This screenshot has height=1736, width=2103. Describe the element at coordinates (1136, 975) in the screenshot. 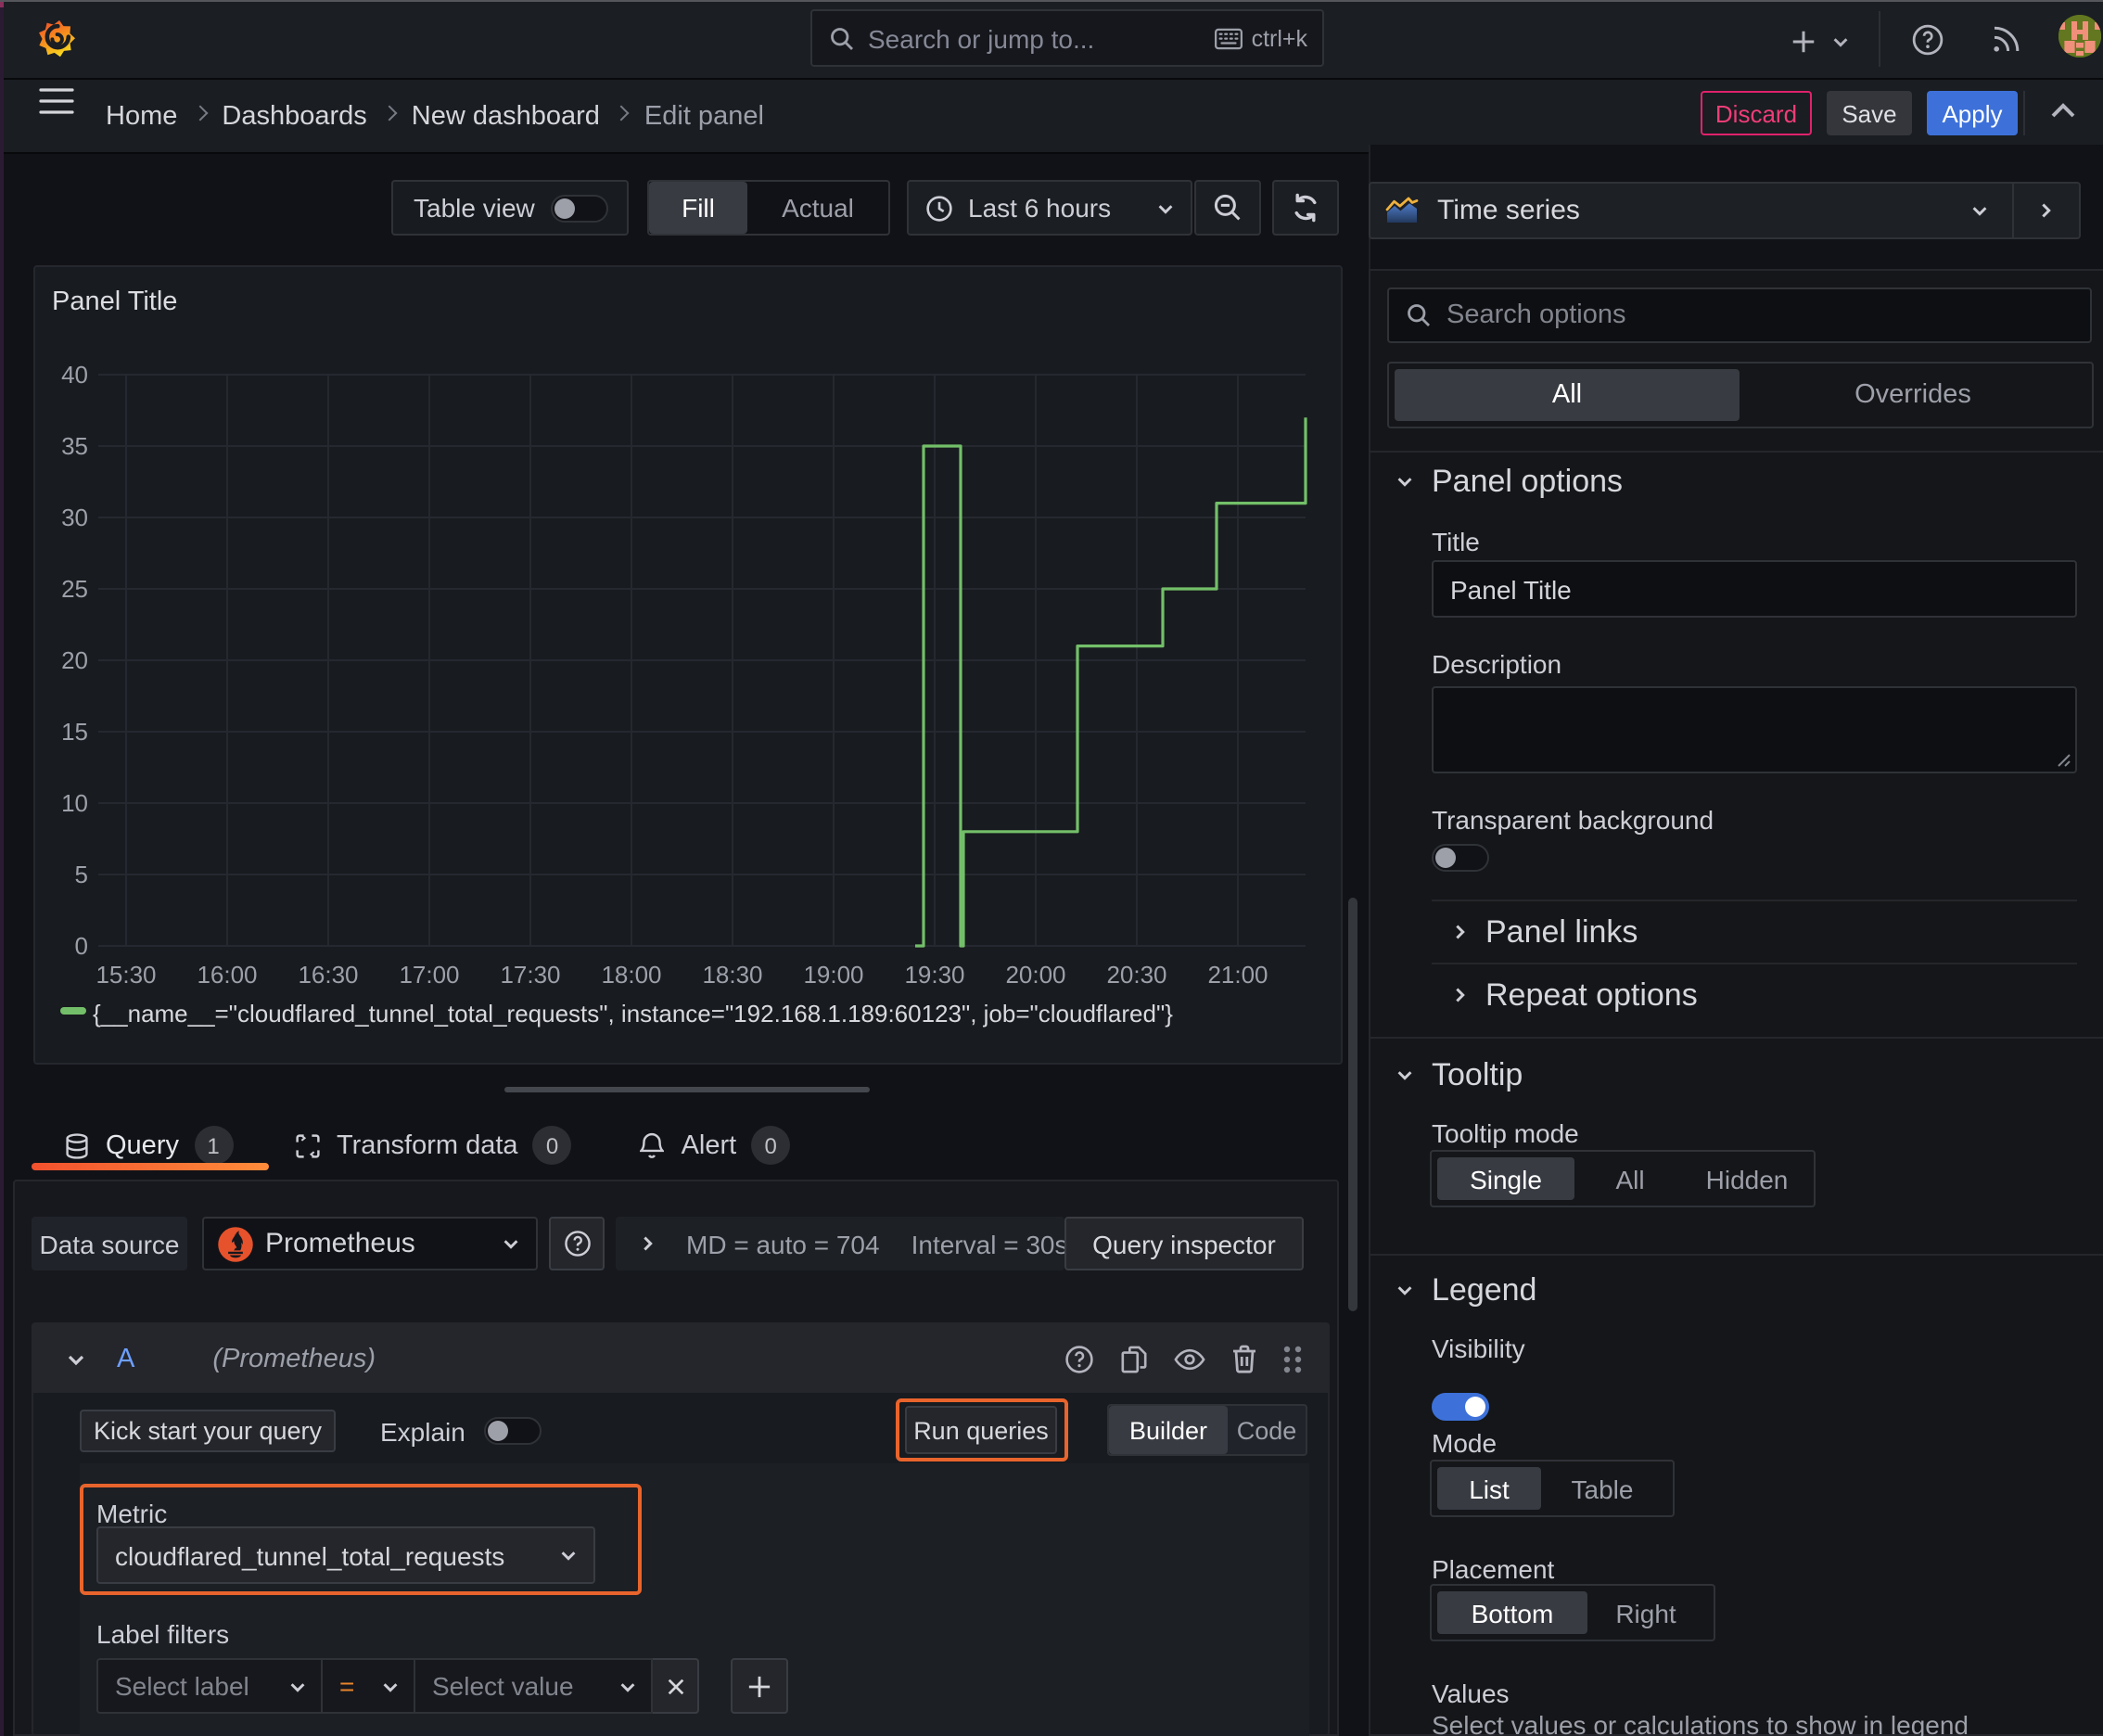

I see `svg-text: 20:30` at that location.